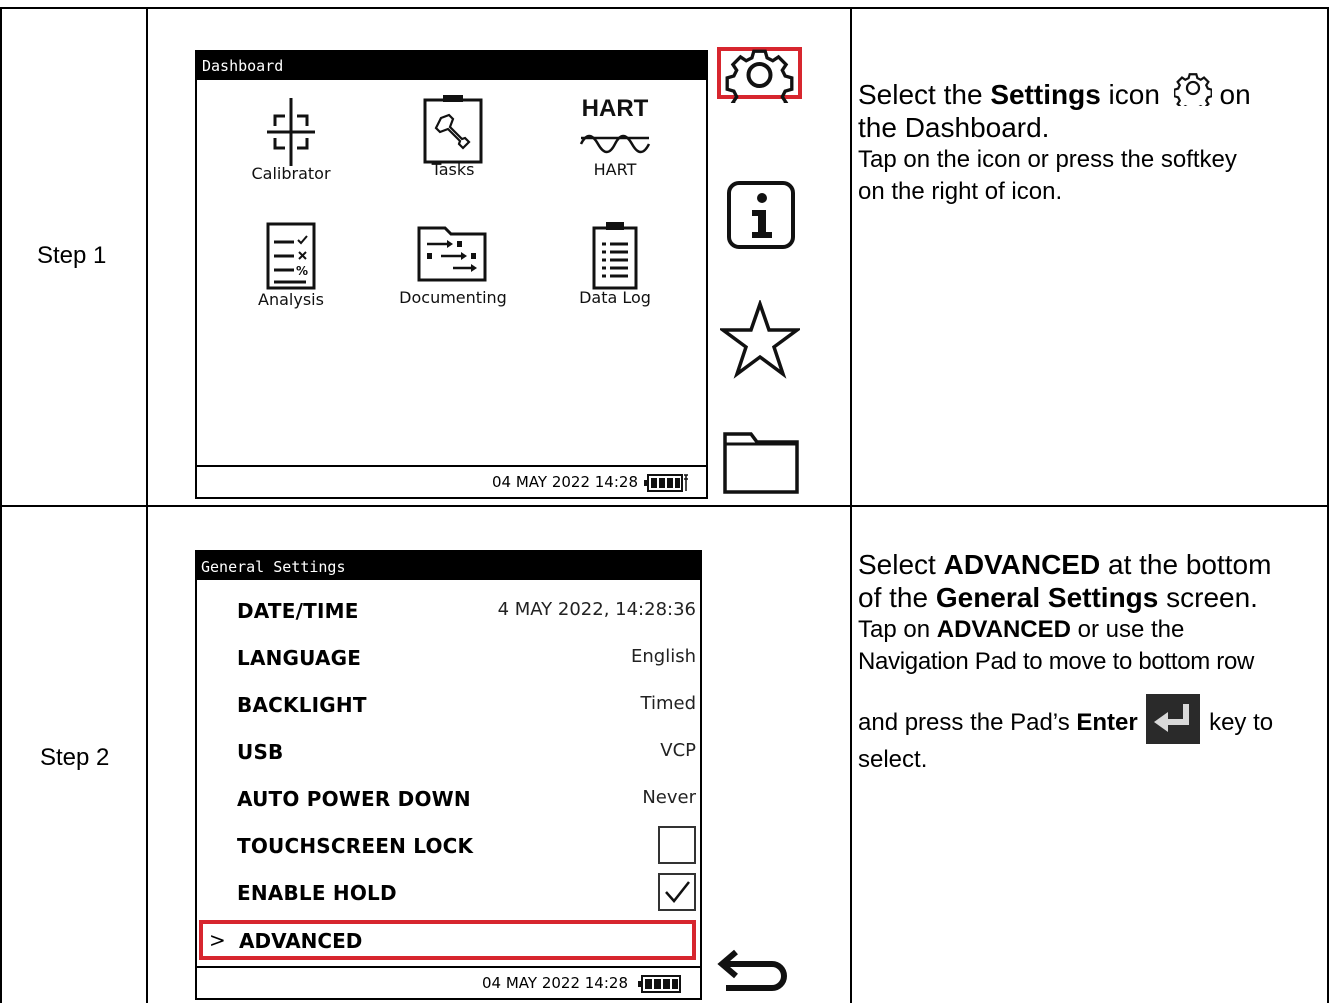  Describe the element at coordinates (217, 940) in the screenshot. I see `chevron-right-icon: >` at that location.